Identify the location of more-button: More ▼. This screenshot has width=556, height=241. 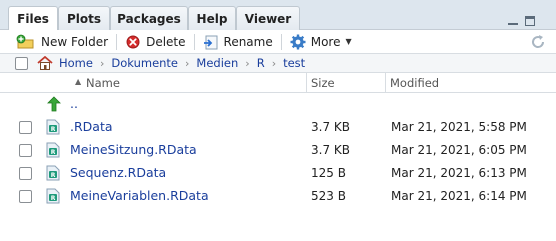
(321, 42).